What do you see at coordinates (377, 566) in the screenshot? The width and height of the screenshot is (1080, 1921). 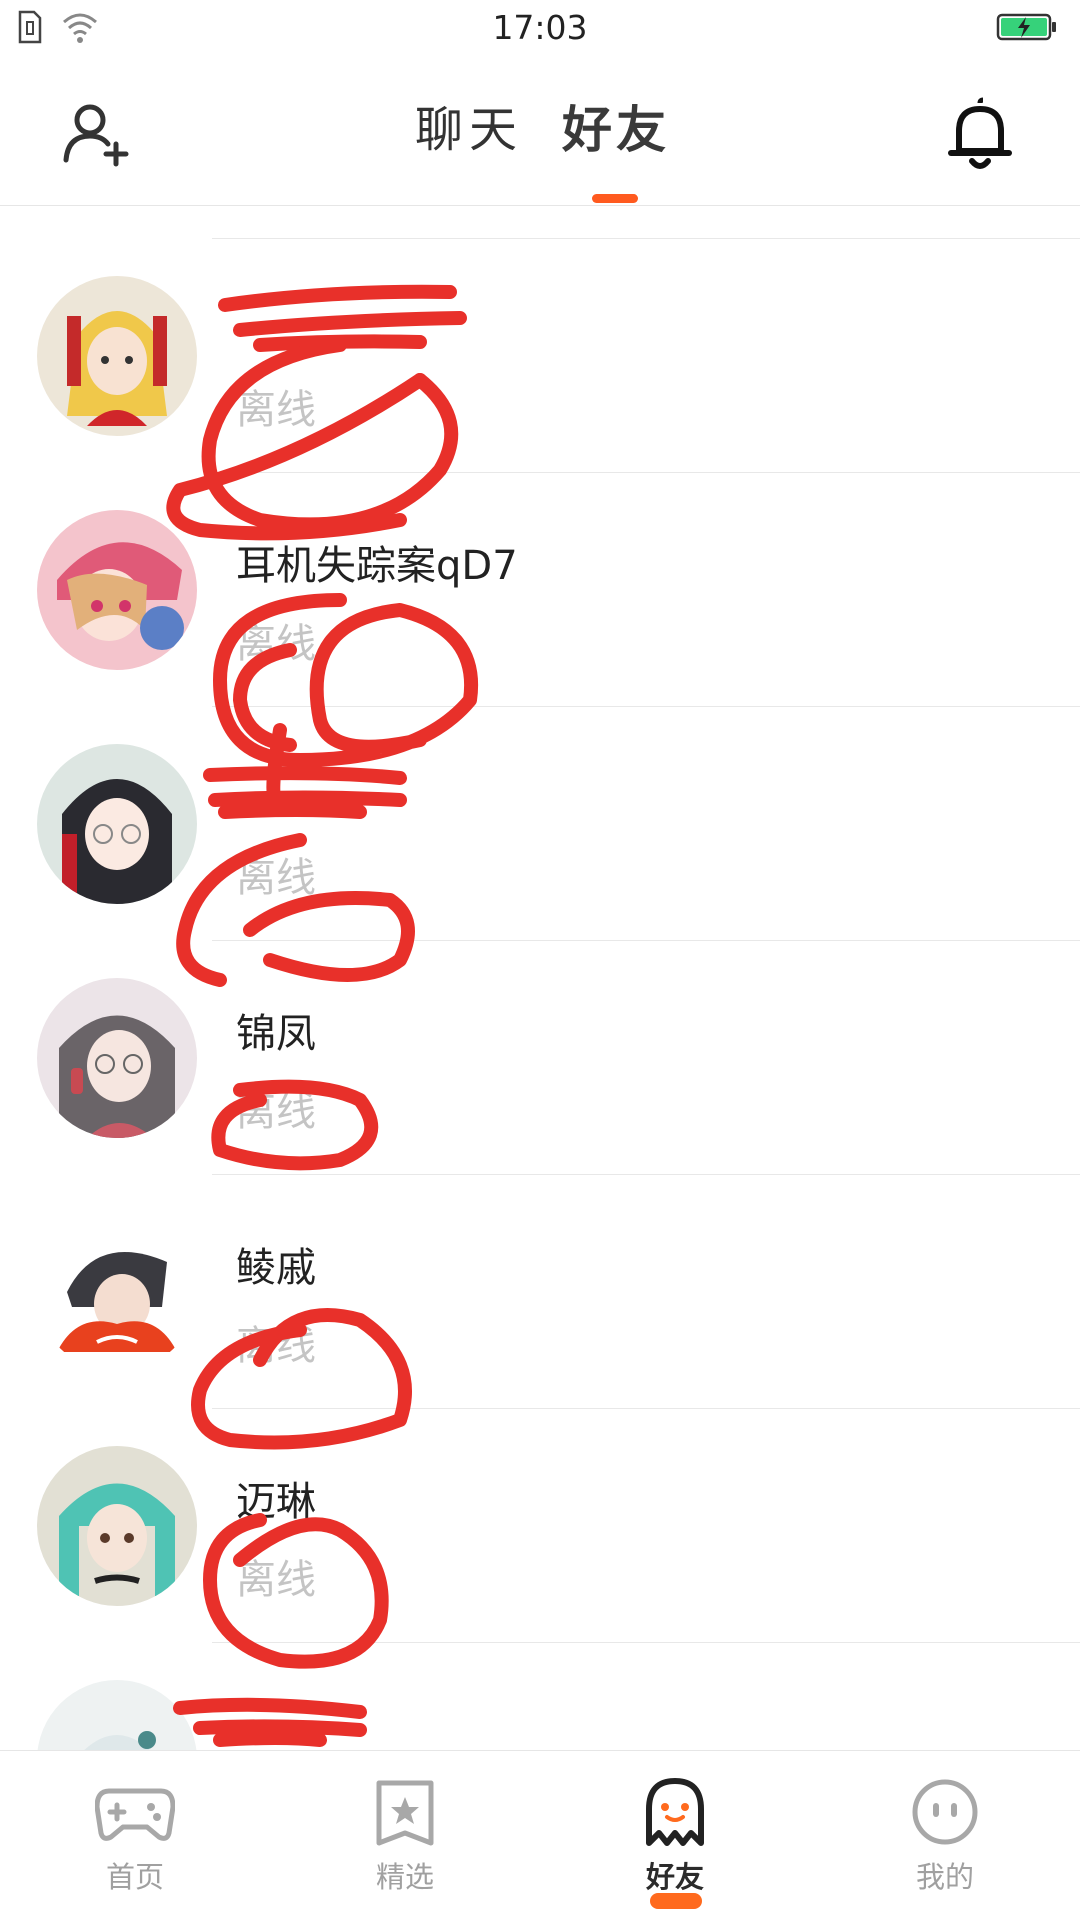 I see `friend-name: 耳机失踪案qD7` at bounding box center [377, 566].